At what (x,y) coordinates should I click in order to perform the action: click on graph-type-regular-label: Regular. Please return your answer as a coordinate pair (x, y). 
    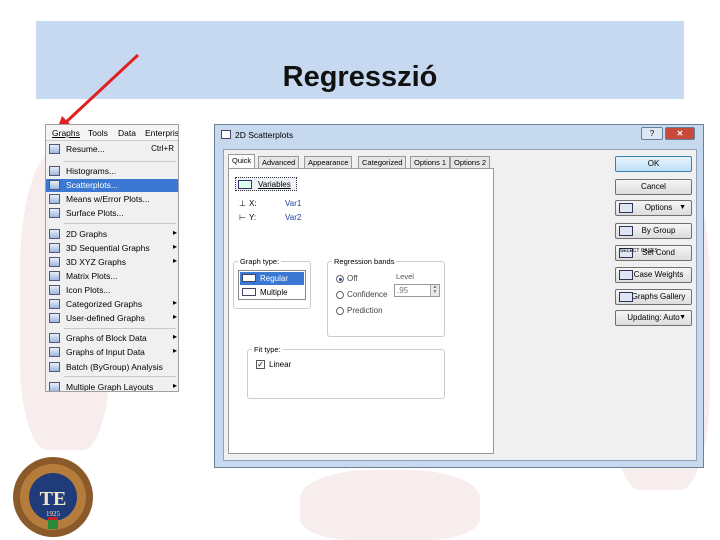
    Looking at the image, I should click on (274, 278).